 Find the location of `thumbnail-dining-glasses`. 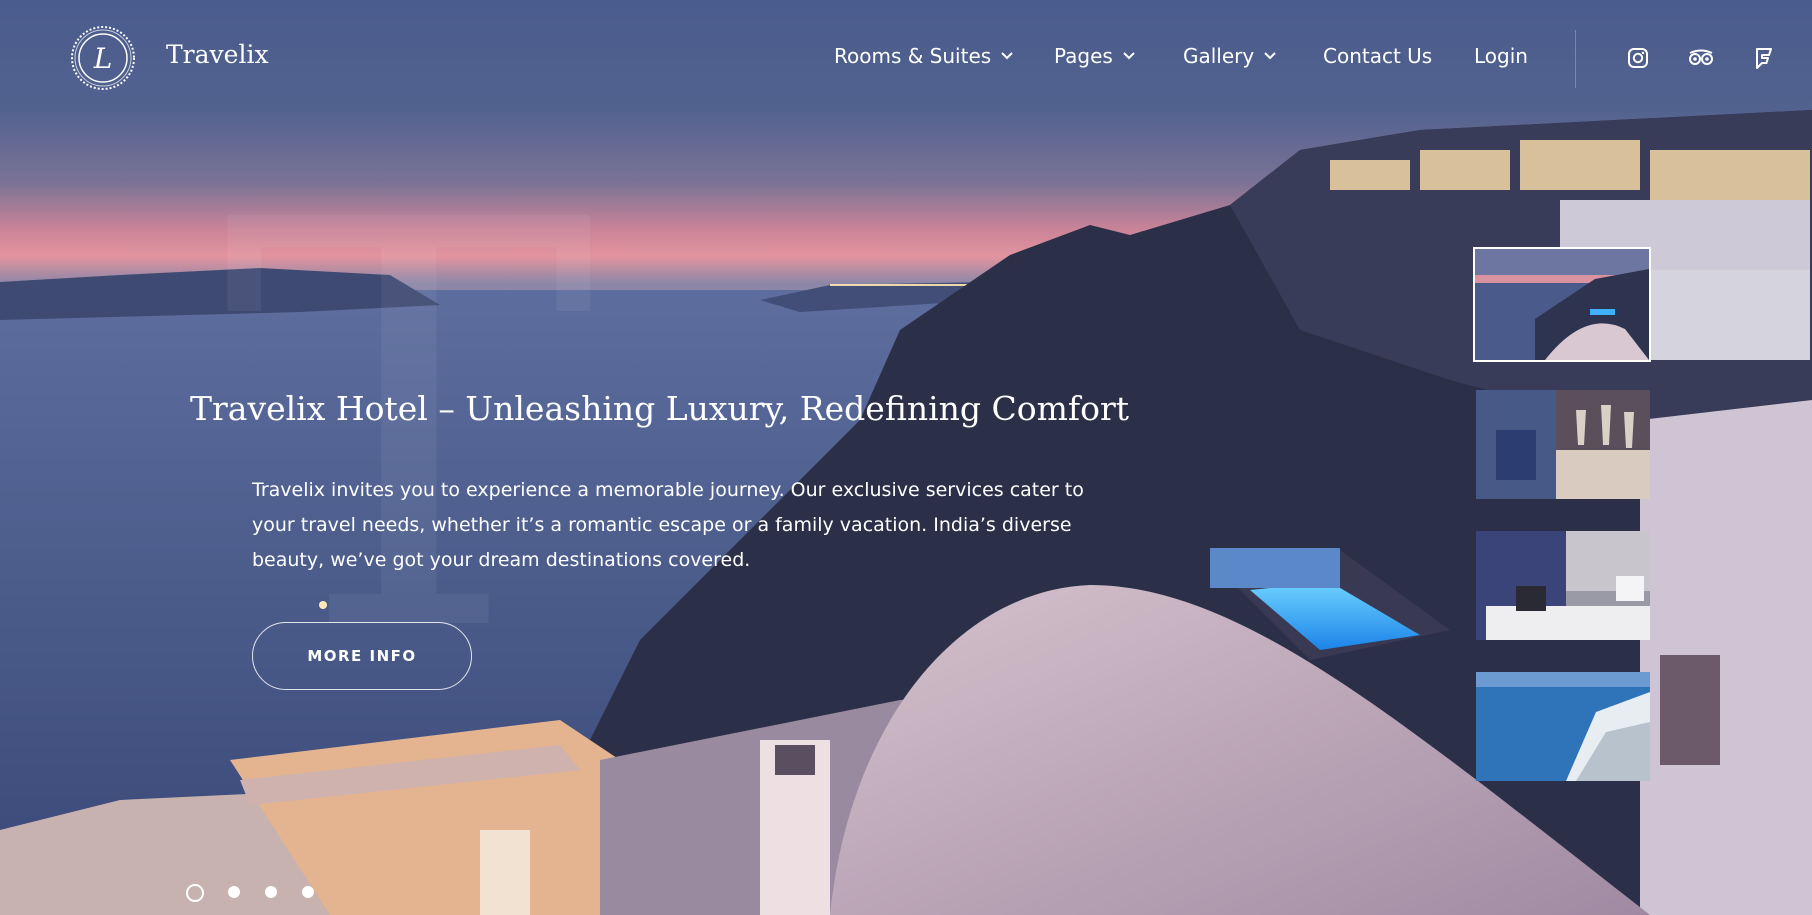

thumbnail-dining-glasses is located at coordinates (1563, 444).